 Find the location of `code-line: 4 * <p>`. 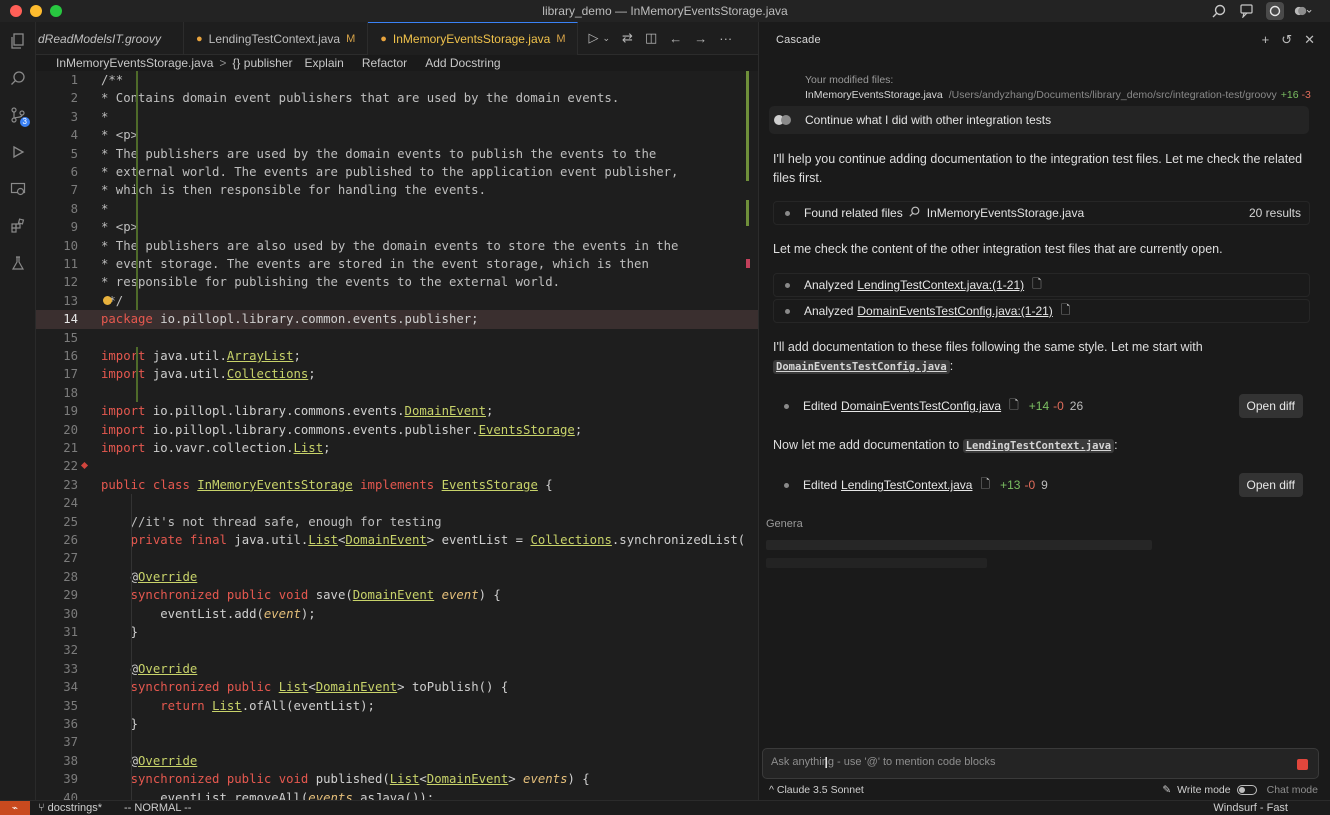

code-line: 4 * <p> is located at coordinates (397, 135).